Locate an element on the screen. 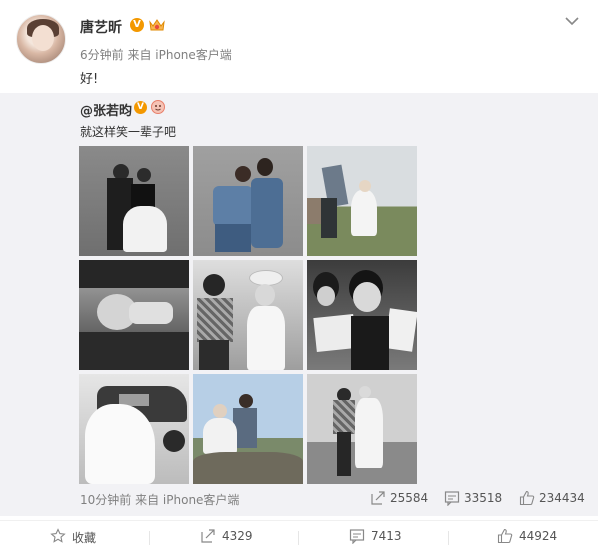 This screenshot has height=550, width=598. like-count: 44924 is located at coordinates (538, 536).